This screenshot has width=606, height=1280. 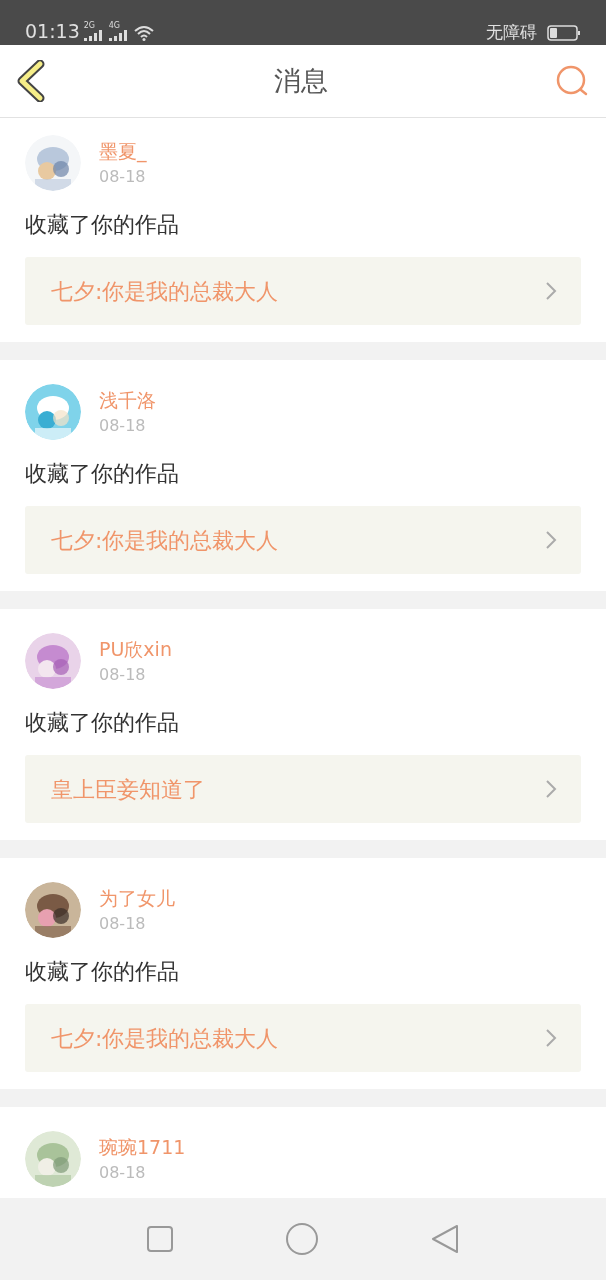 I want to click on page-title: 消息, so click(x=301, y=80).